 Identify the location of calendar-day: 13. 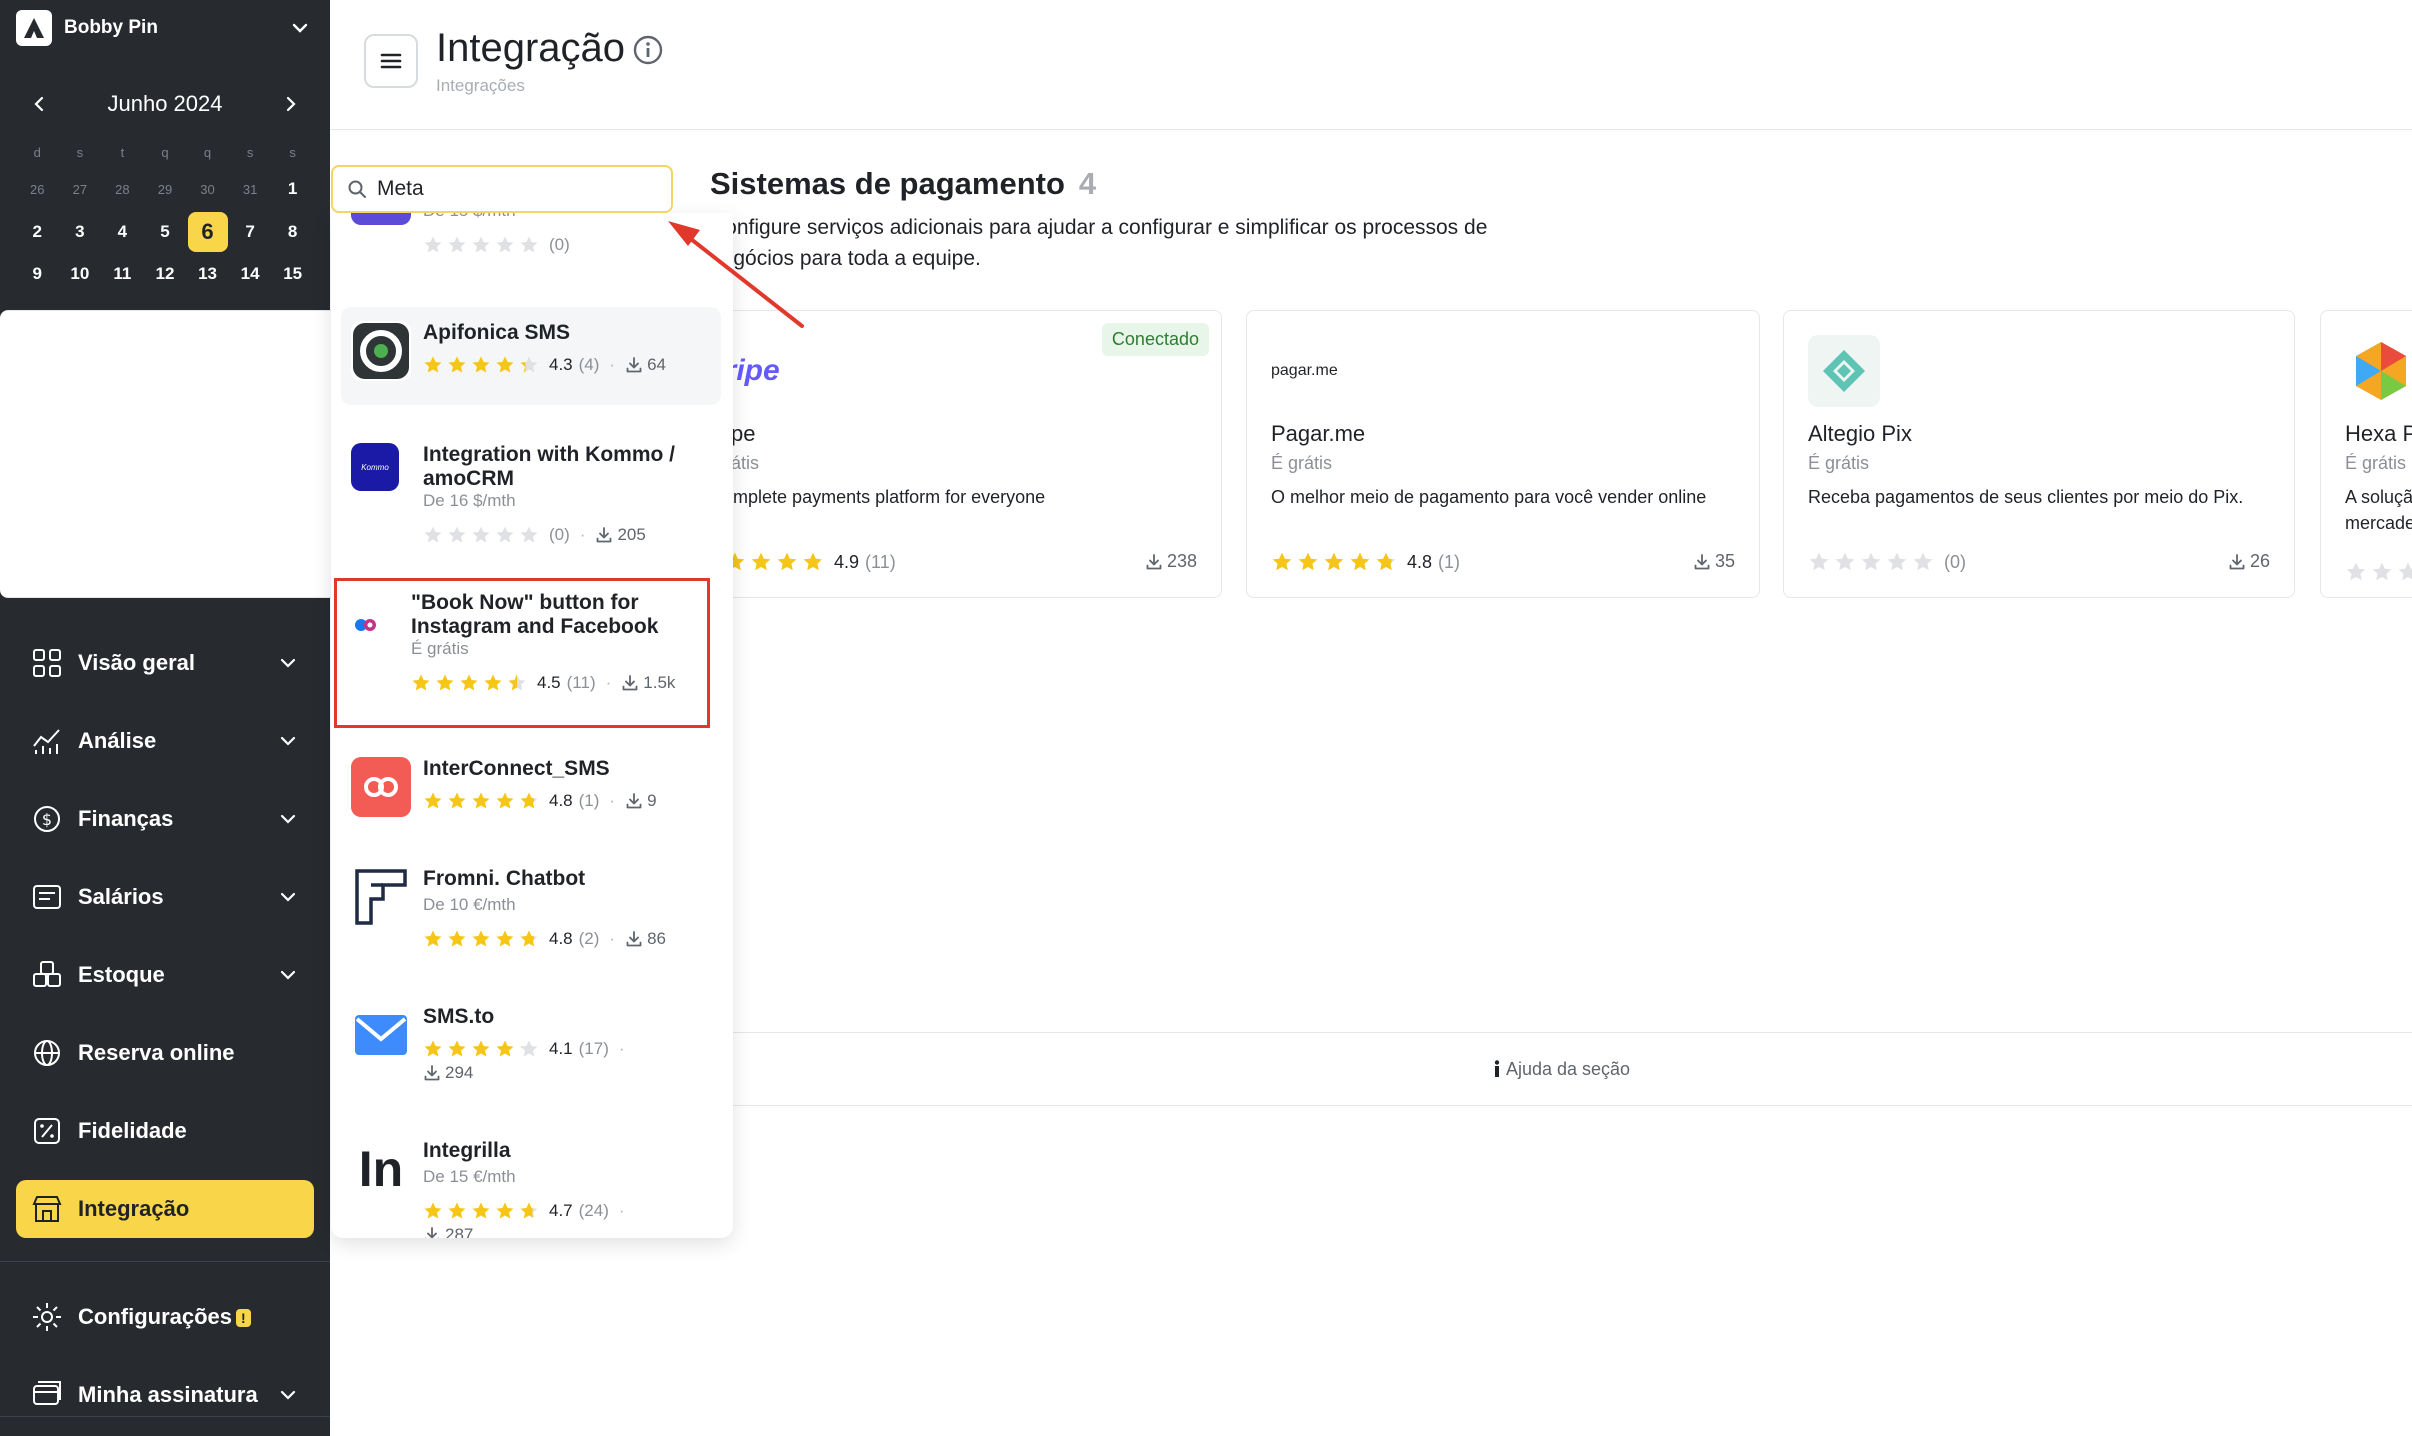
(207, 274).